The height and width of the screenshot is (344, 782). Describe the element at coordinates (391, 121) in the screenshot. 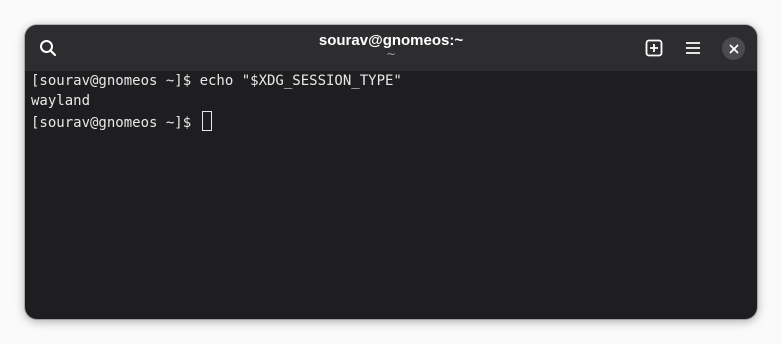

I see `terminal-prompt-line: [sourav@gnomeos ~]$` at that location.